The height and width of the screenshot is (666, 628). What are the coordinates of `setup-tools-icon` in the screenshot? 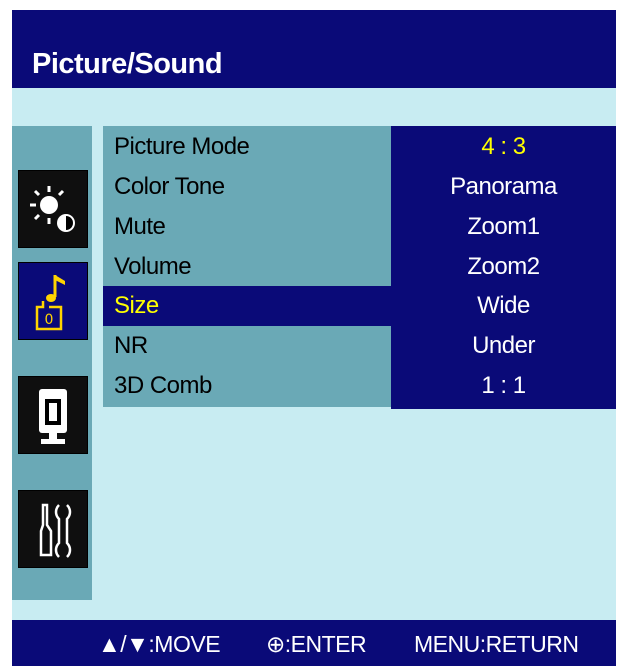 It's located at (55, 530).